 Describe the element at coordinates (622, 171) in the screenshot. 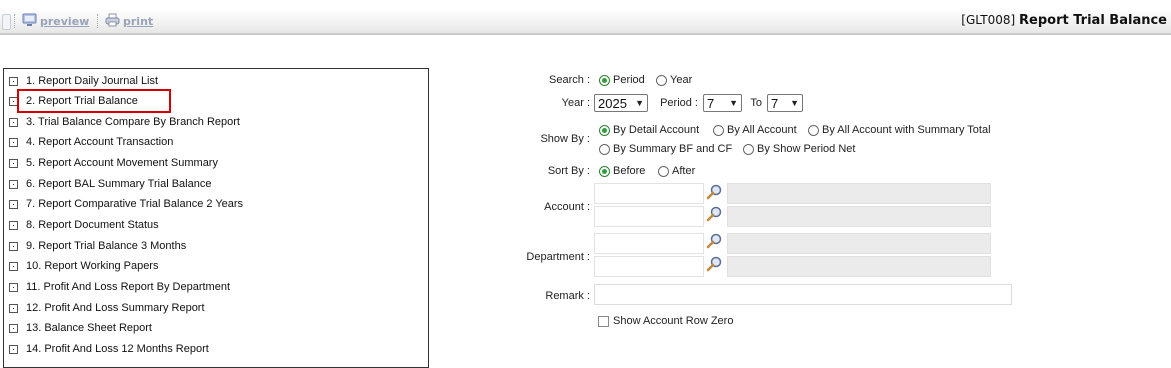

I see `sort-before-radio: Before` at that location.